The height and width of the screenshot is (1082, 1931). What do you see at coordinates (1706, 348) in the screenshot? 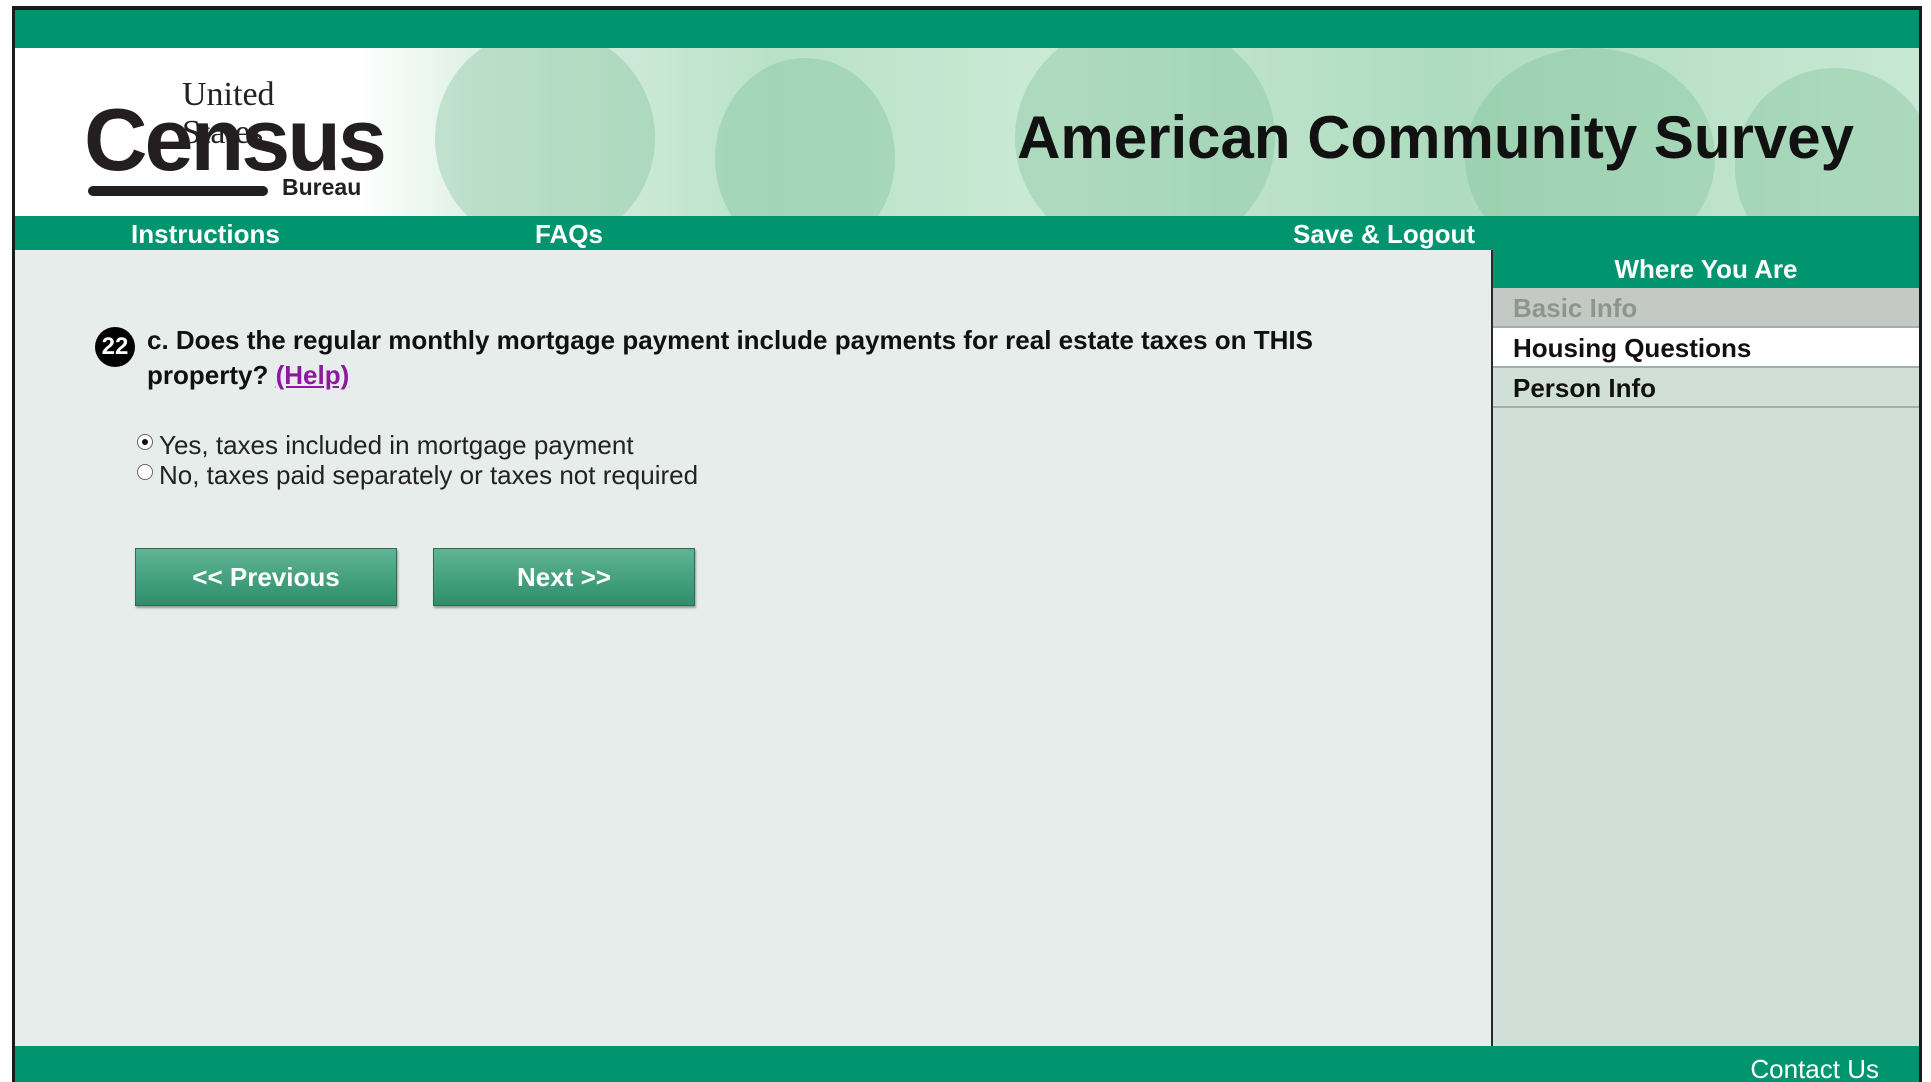
I see `sidebar-item-housing-questions: Housing Questions` at bounding box center [1706, 348].